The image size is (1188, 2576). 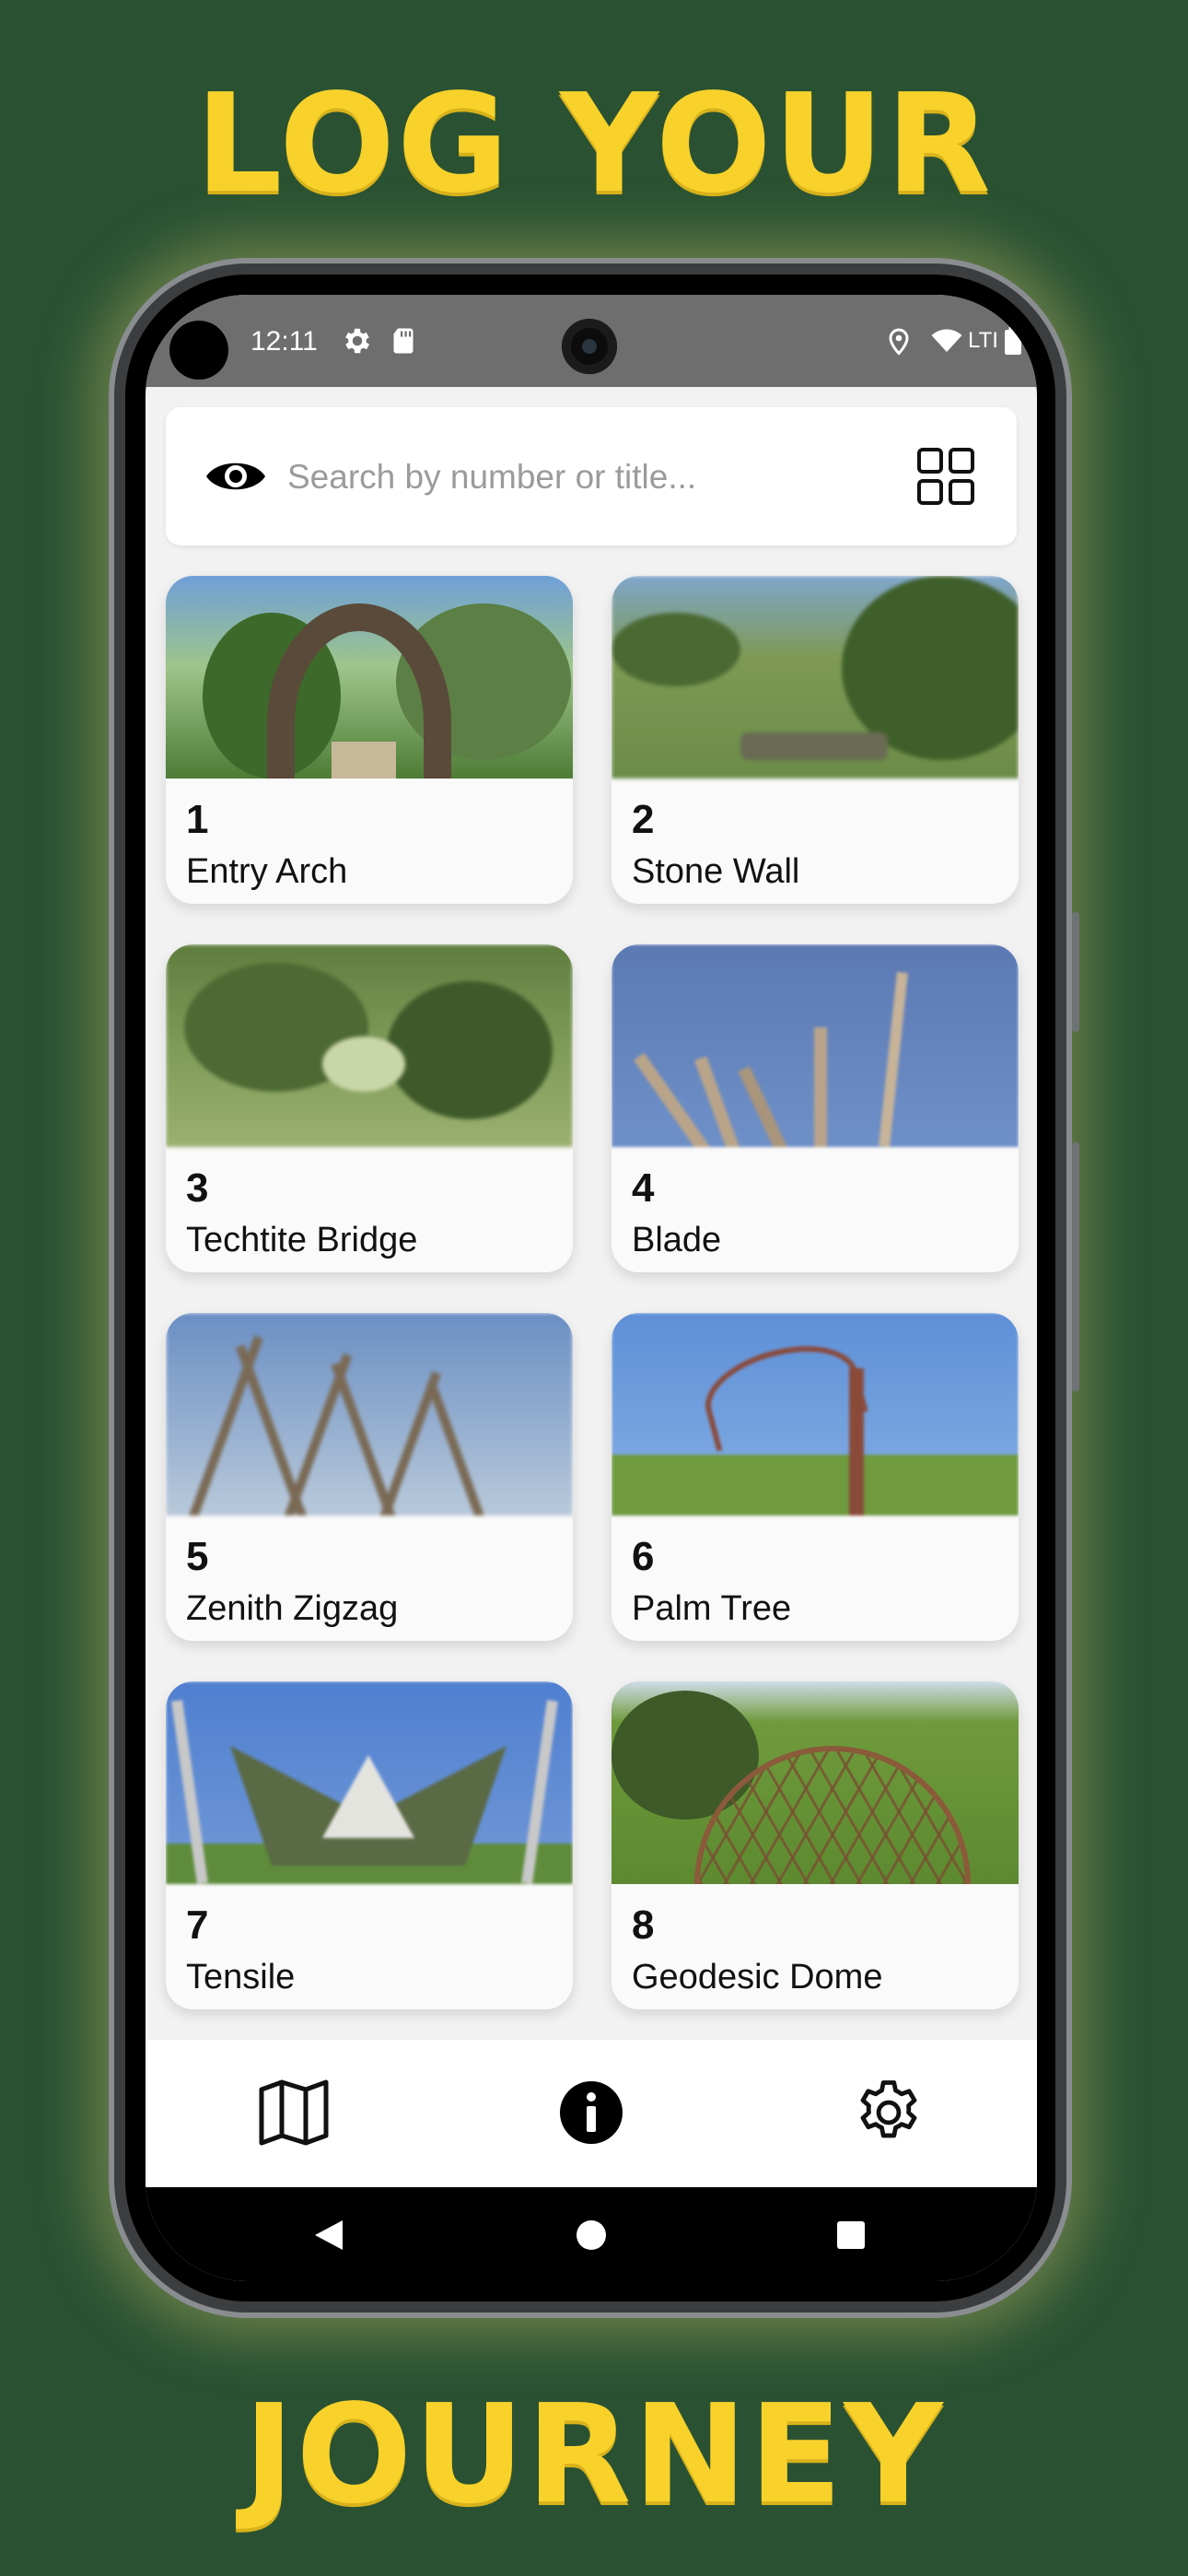 What do you see at coordinates (899, 342) in the screenshot?
I see `location-icon` at bounding box center [899, 342].